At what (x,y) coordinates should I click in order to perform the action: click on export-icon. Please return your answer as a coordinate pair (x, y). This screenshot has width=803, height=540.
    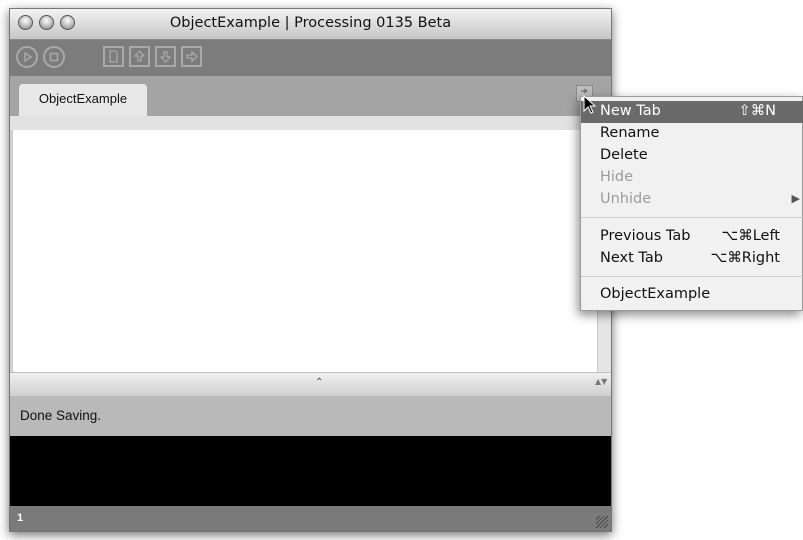
    Looking at the image, I should click on (192, 56).